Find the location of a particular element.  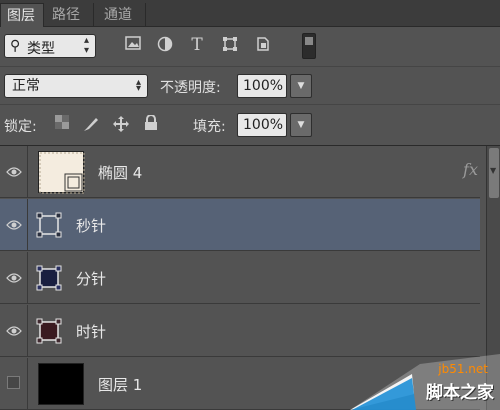

lock-image-pixels-icon is located at coordinates (91, 124).